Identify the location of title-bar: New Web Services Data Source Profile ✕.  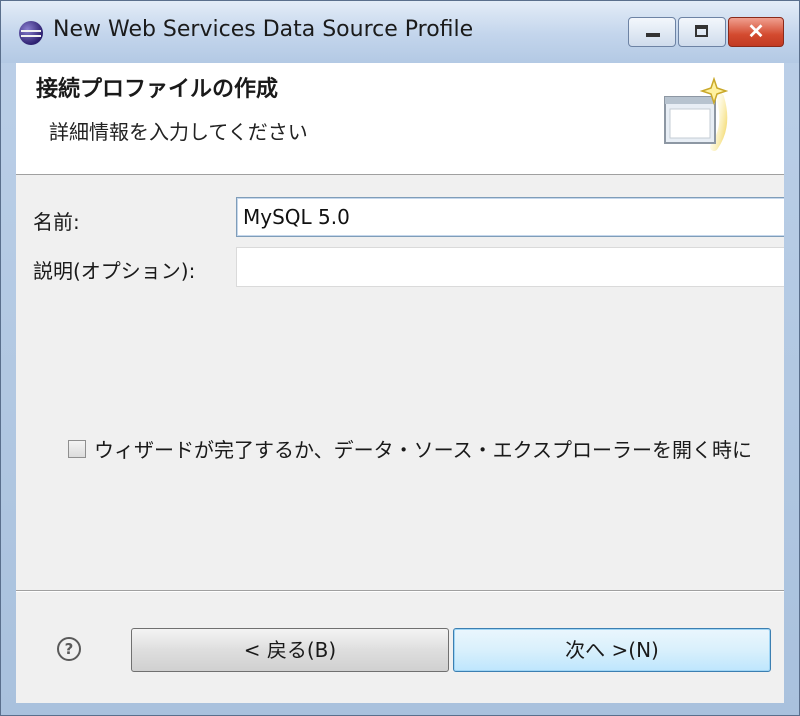
(400, 32).